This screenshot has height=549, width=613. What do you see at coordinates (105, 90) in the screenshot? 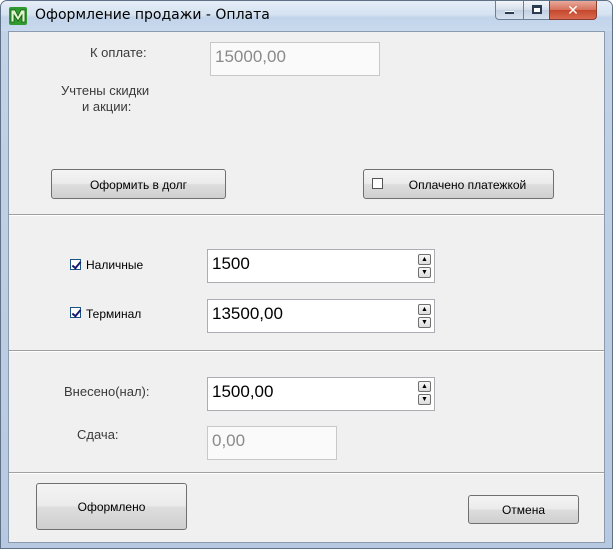
I see `discounts-label-line1: Учтены скидки` at bounding box center [105, 90].